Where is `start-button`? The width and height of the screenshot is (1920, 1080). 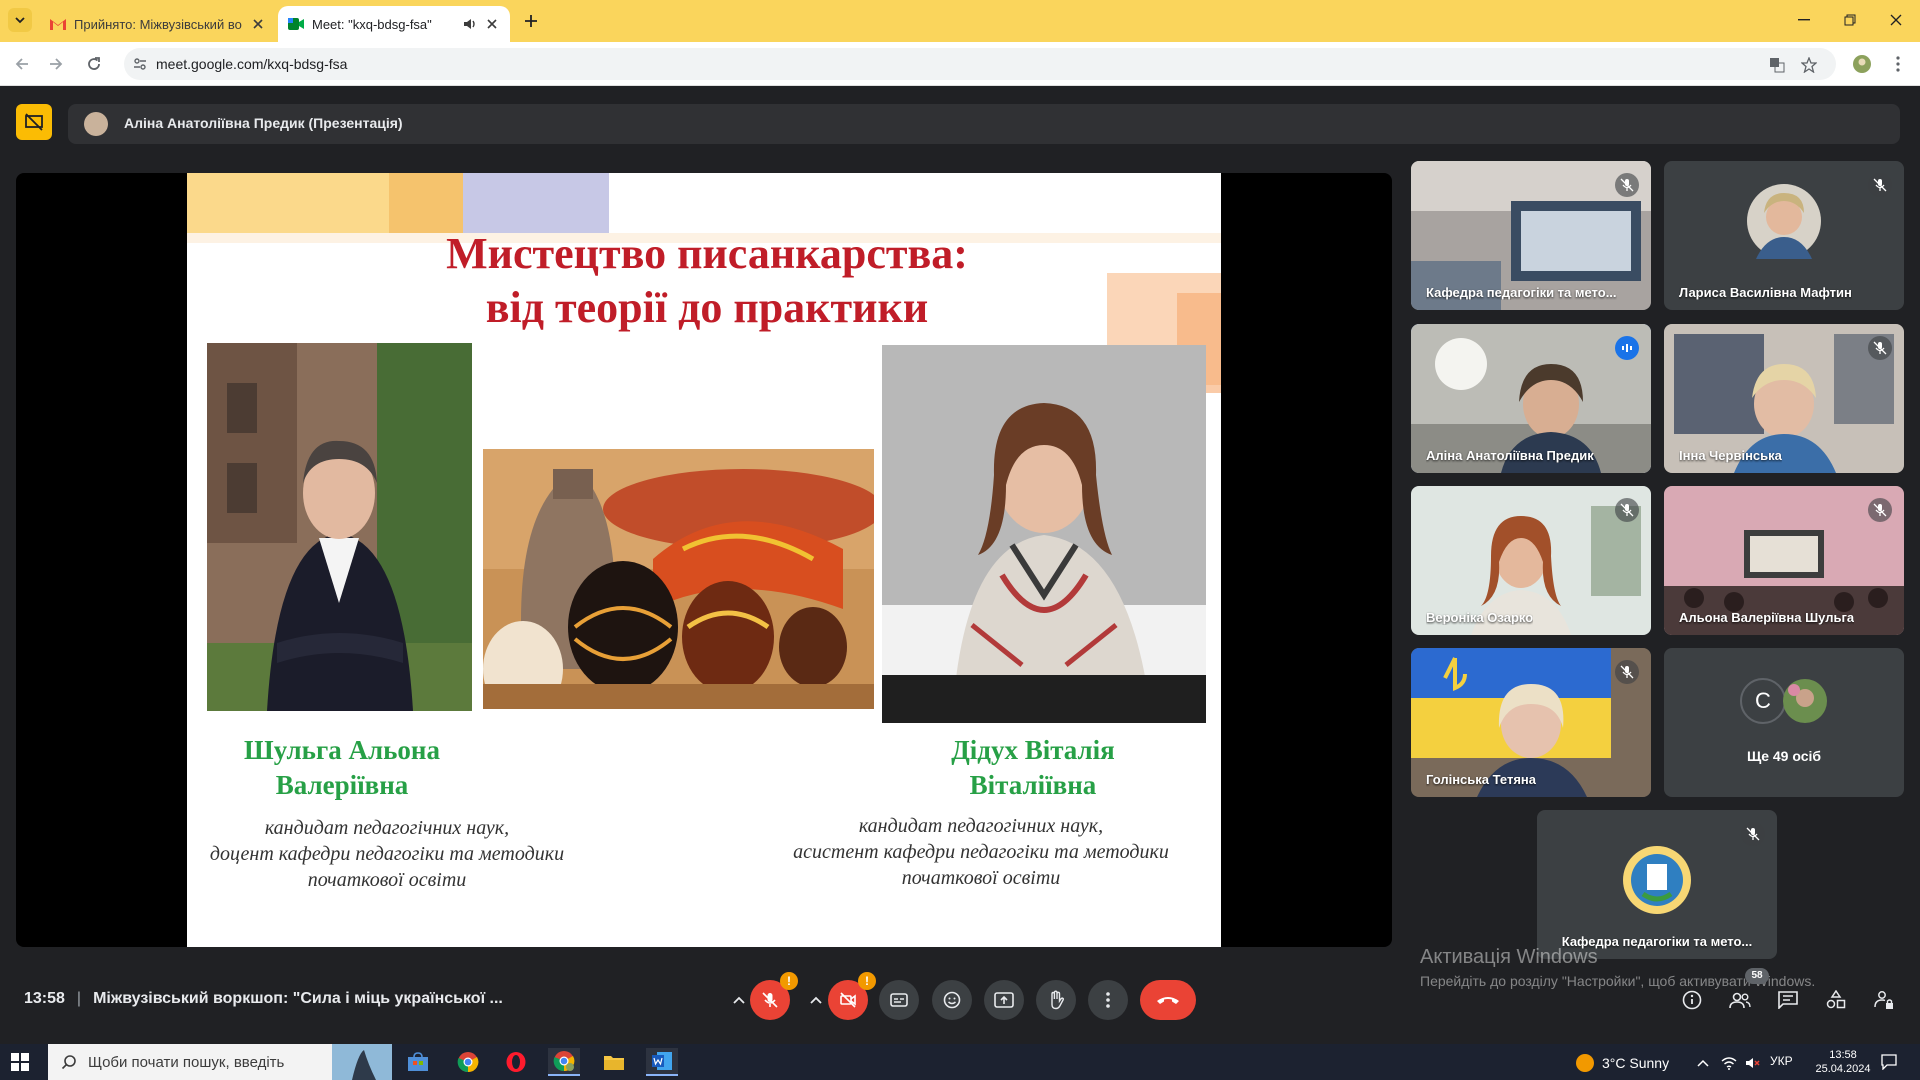 start-button is located at coordinates (20, 1062).